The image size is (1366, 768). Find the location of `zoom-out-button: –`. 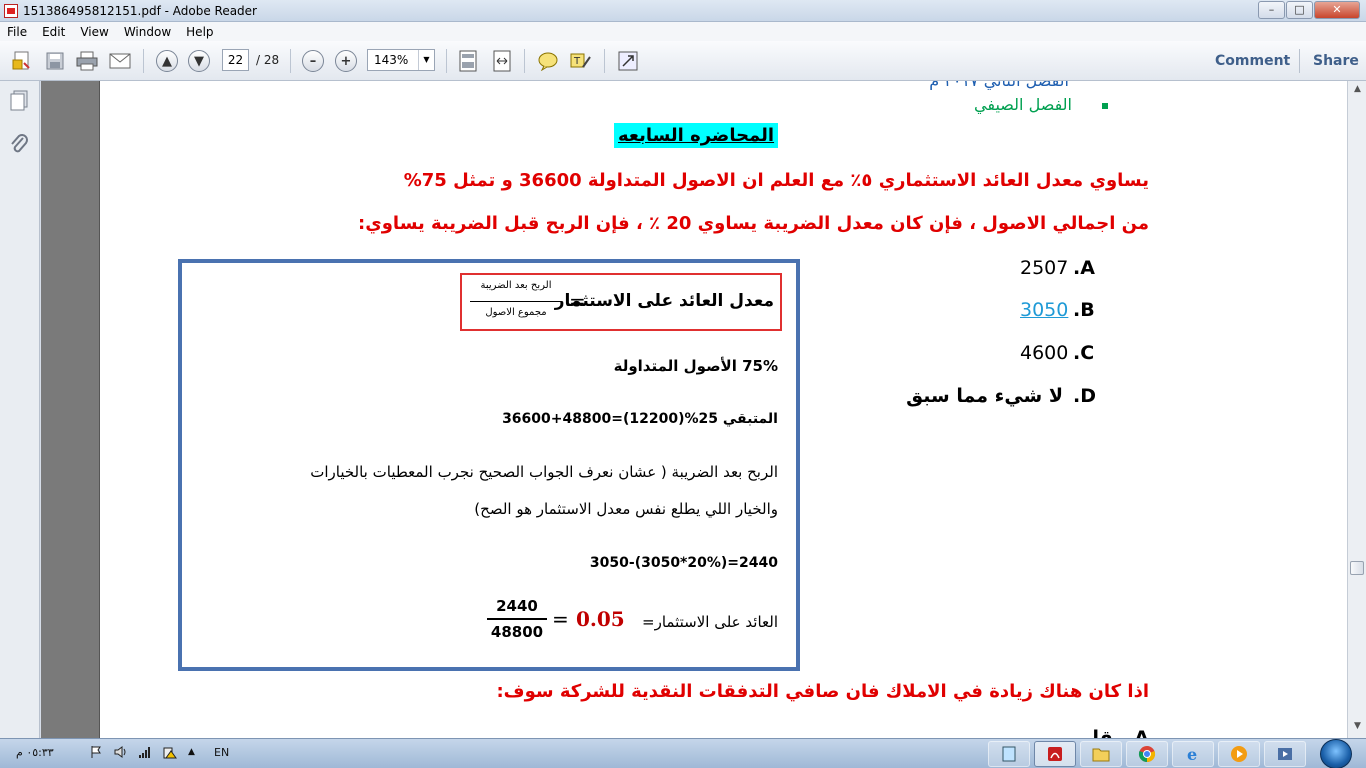

zoom-out-button: – is located at coordinates (313, 61).